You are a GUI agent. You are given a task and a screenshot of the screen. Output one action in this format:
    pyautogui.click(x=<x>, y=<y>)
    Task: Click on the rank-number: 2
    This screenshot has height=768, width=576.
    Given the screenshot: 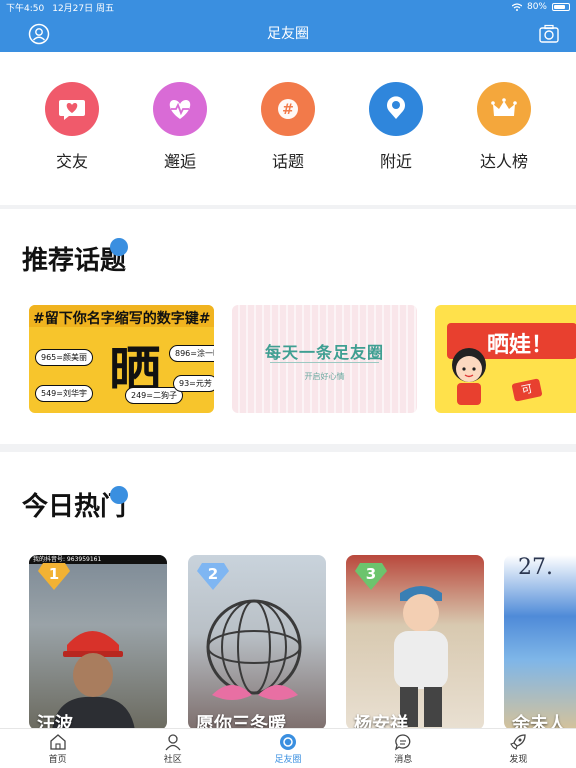 What is the action you would take?
    pyautogui.click(x=213, y=574)
    